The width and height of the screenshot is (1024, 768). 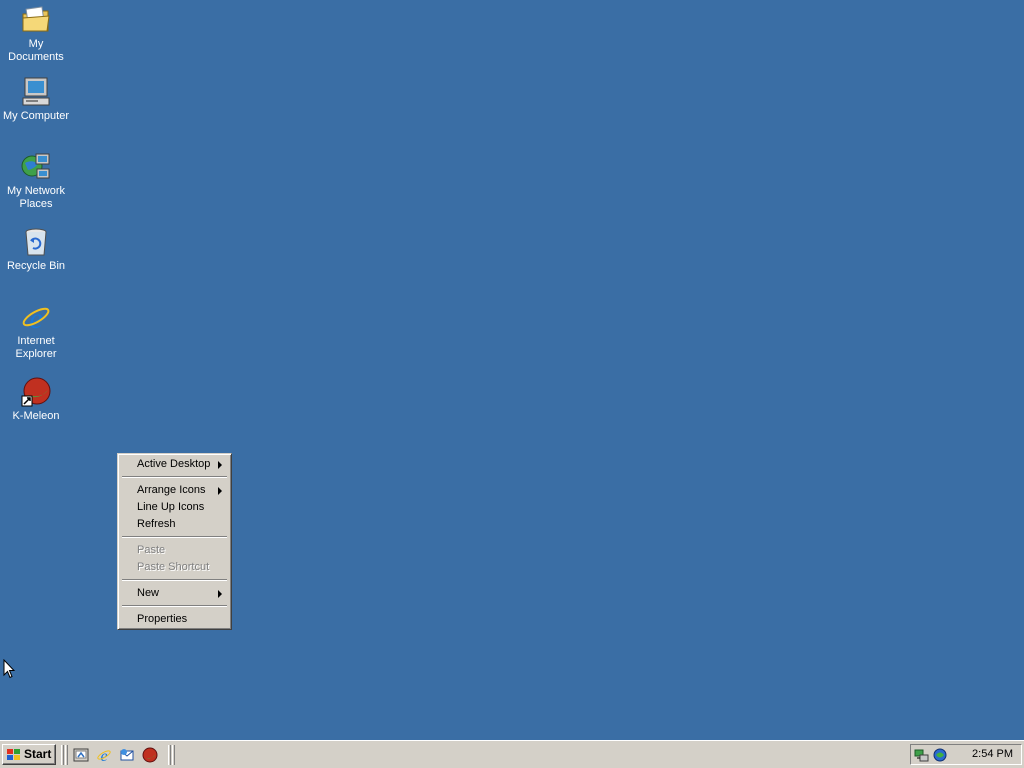 I want to click on taskbar: Start e 2:54 PM, so click(x=512, y=754).